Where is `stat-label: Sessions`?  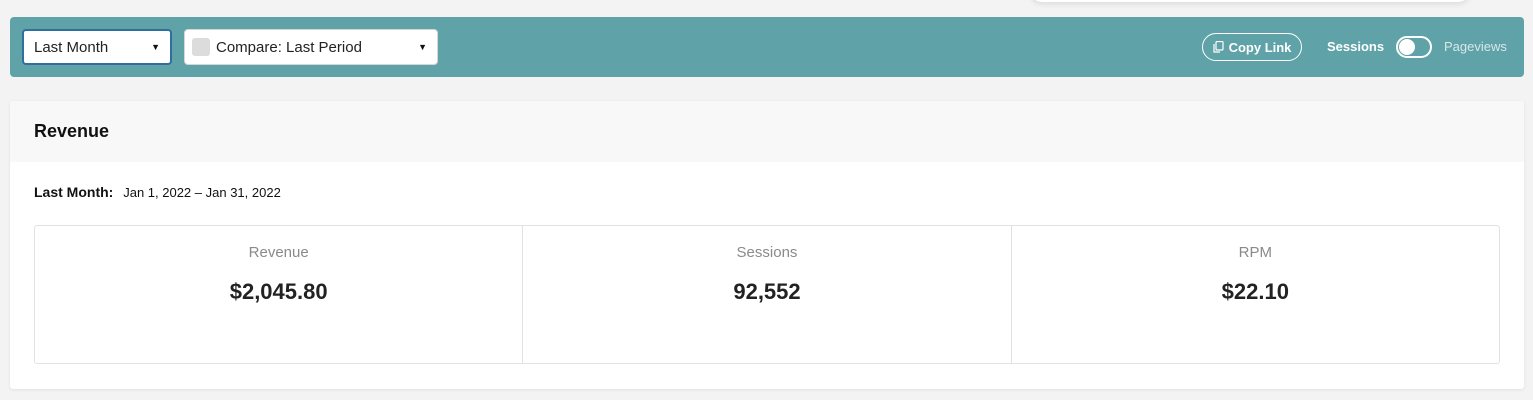 stat-label: Sessions is located at coordinates (767, 252).